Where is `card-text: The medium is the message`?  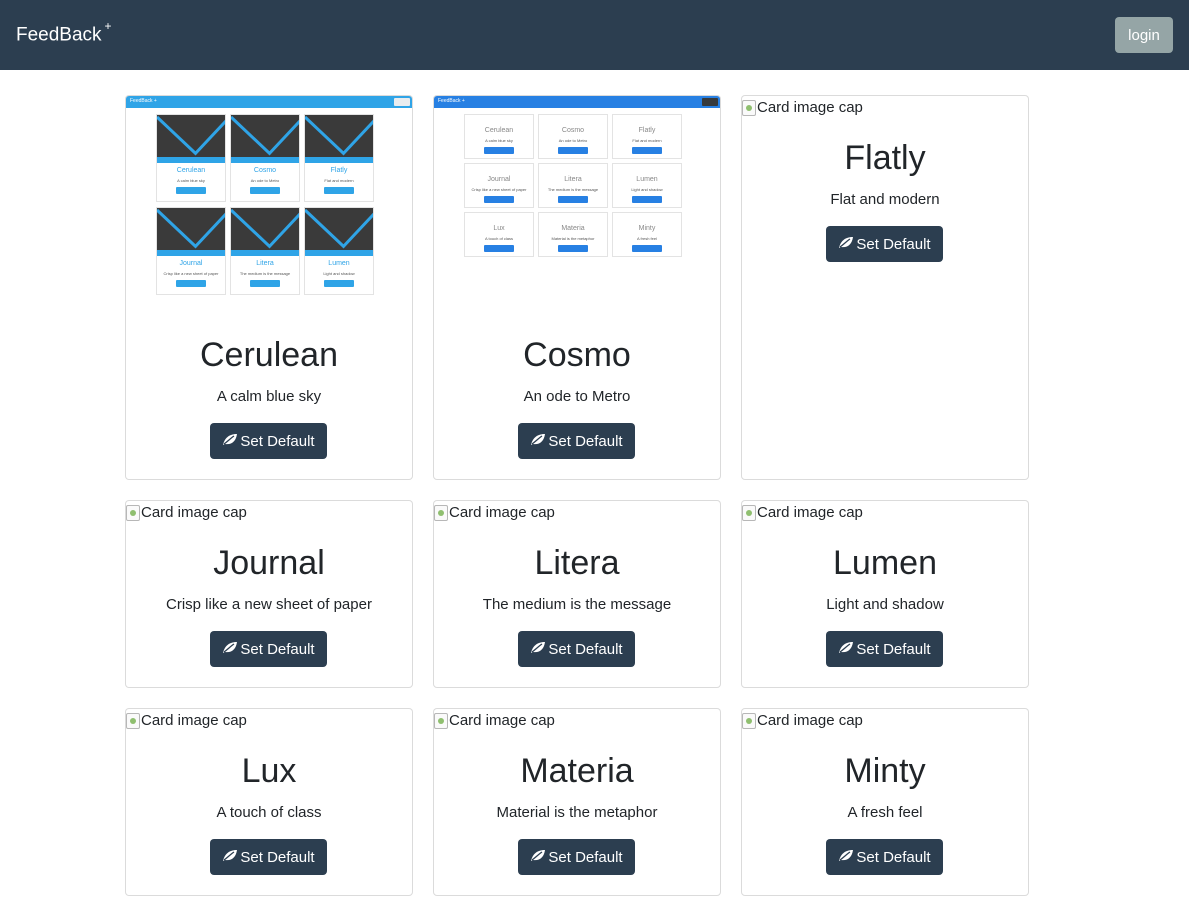
card-text: The medium is the message is located at coordinates (577, 604).